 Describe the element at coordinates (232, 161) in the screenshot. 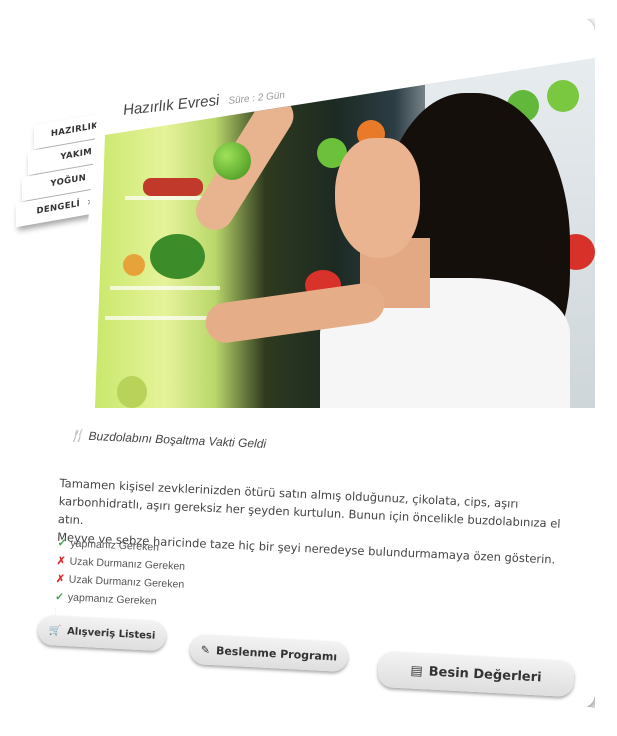

I see `green-apple` at that location.